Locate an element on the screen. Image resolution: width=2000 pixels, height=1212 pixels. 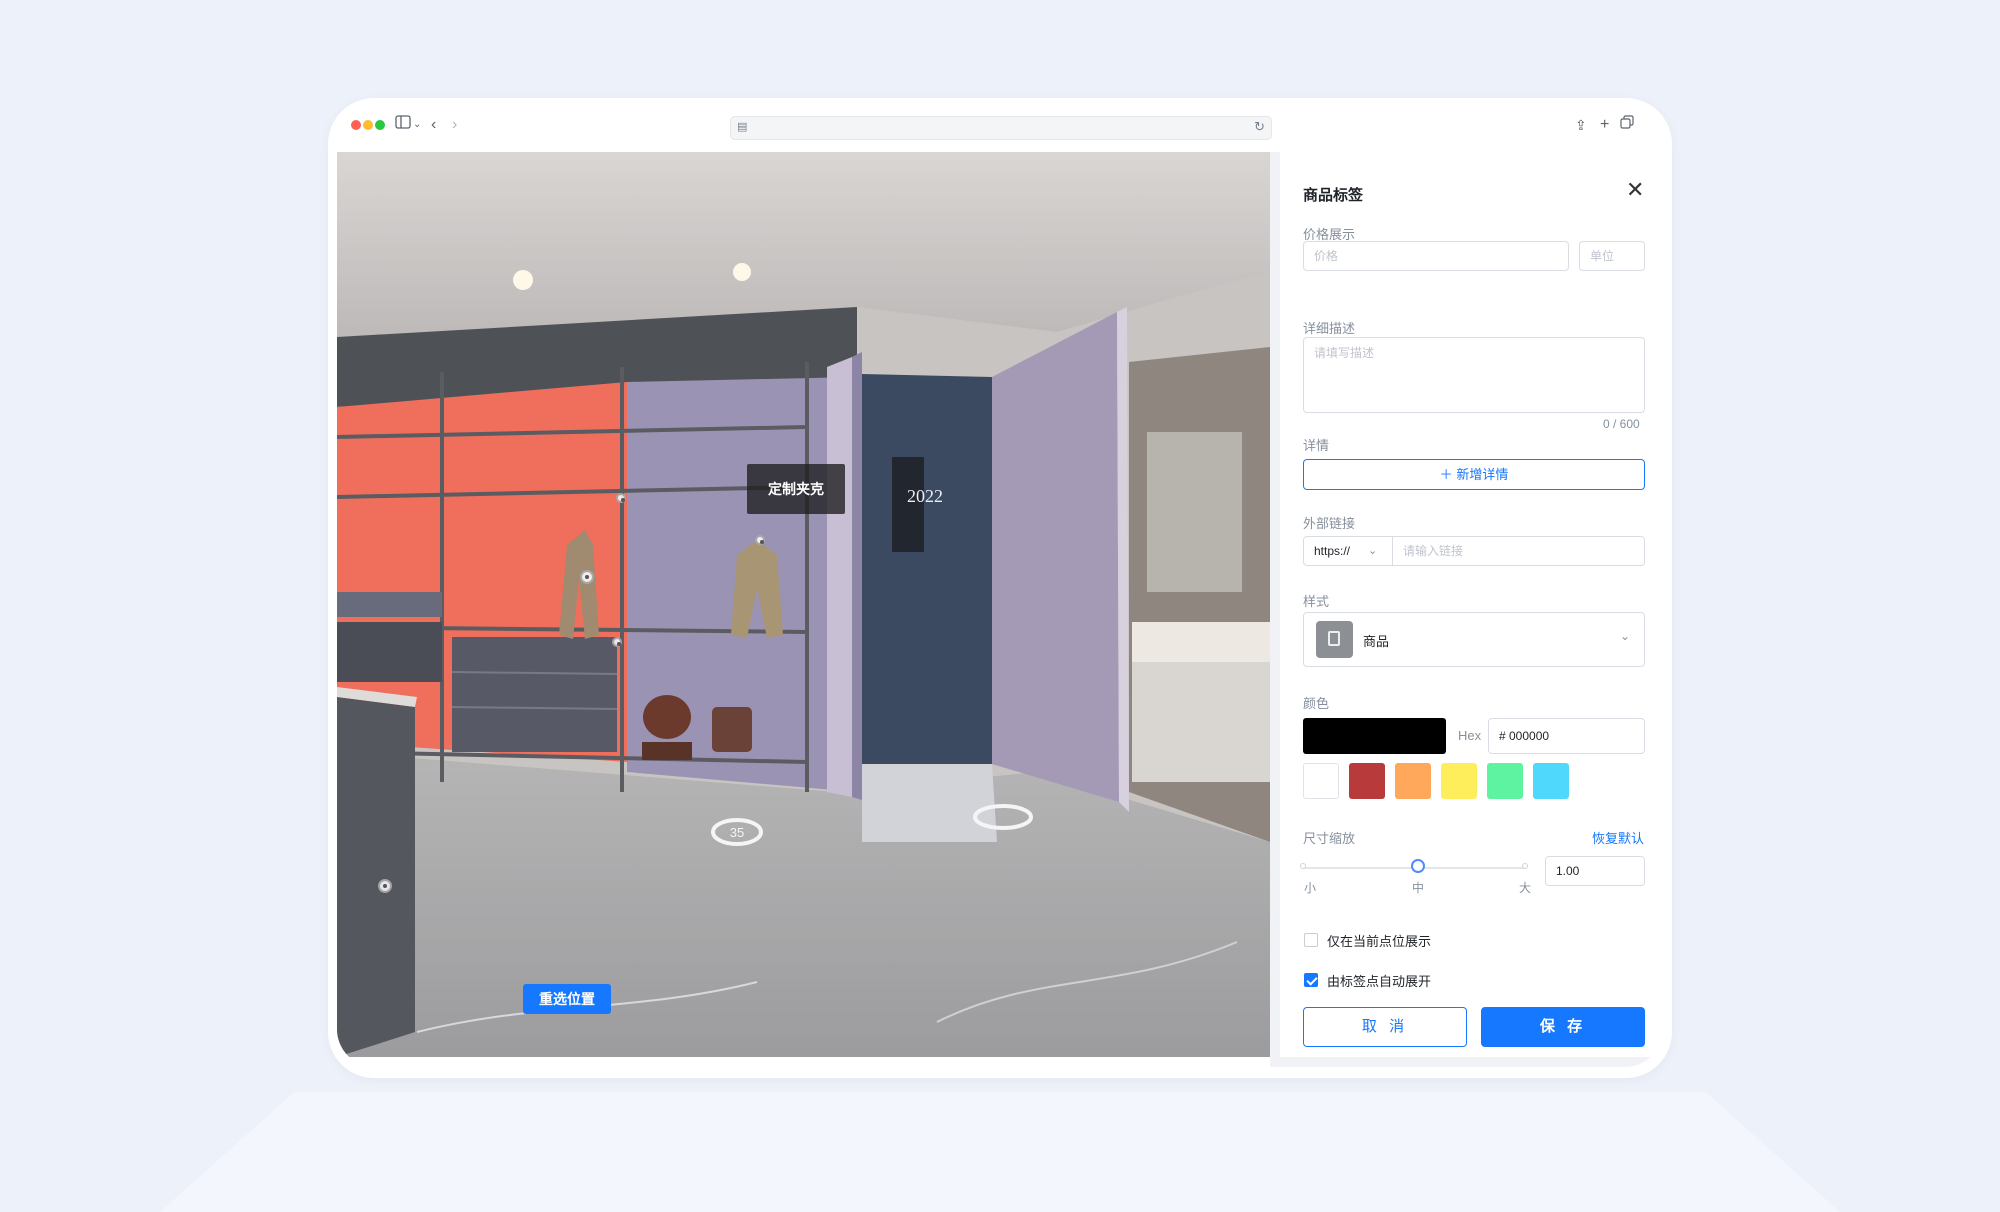
only-current-point-checkbox is located at coordinates (1311, 940).